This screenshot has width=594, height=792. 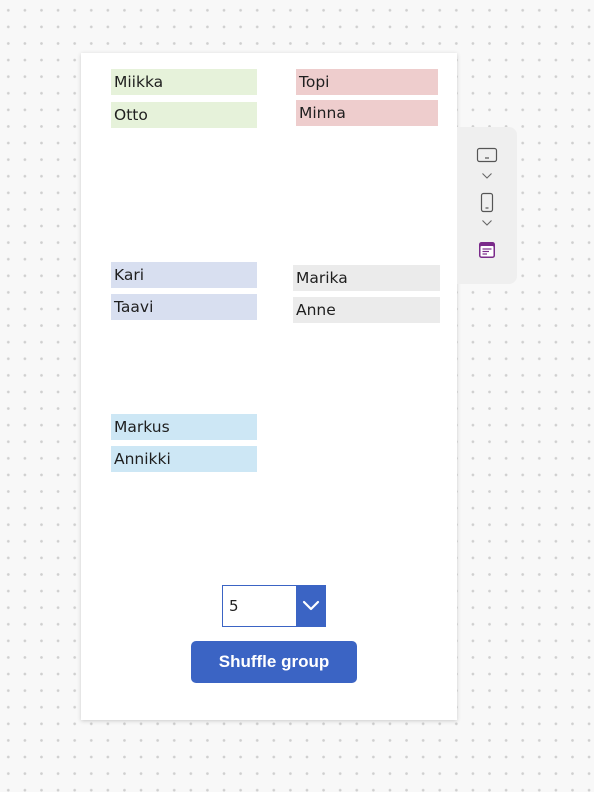 I want to click on group-1-member-1: Miikka, so click(x=184, y=82).